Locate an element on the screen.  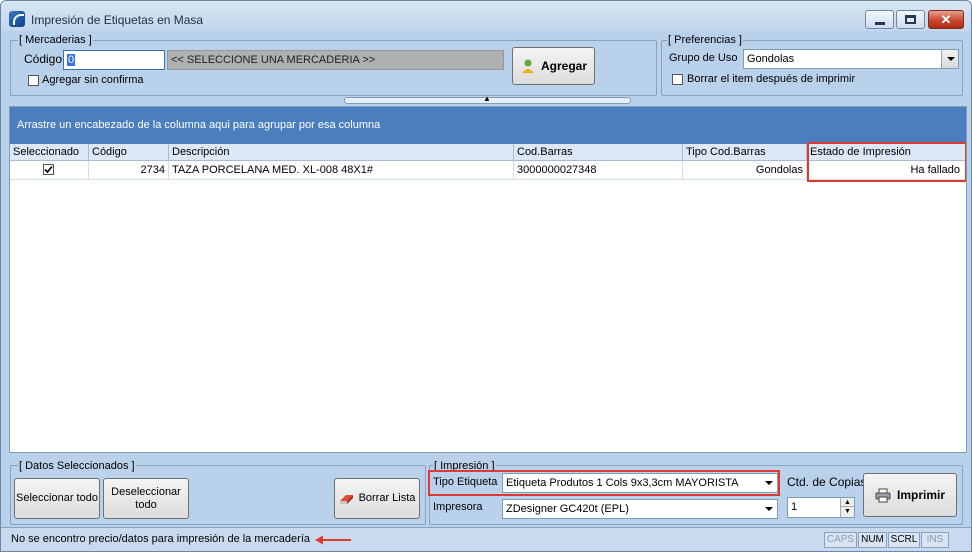
scrl-indicator: SCRL is located at coordinates (904, 540).